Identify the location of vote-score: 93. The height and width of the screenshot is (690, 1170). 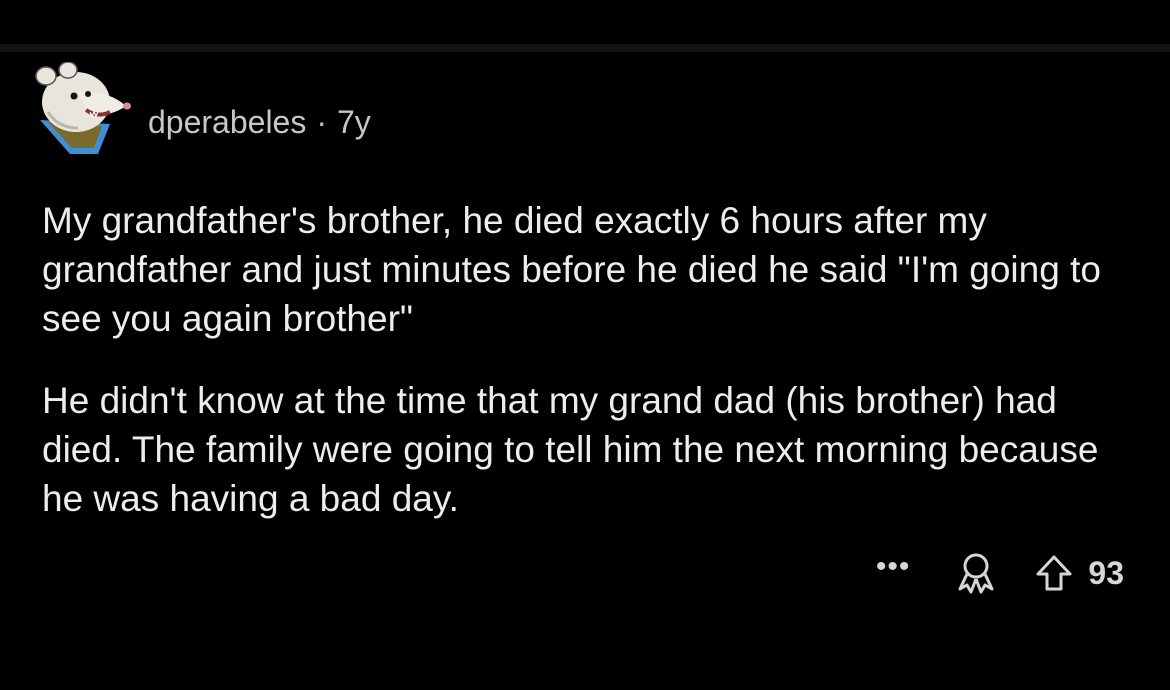
(1106, 572).